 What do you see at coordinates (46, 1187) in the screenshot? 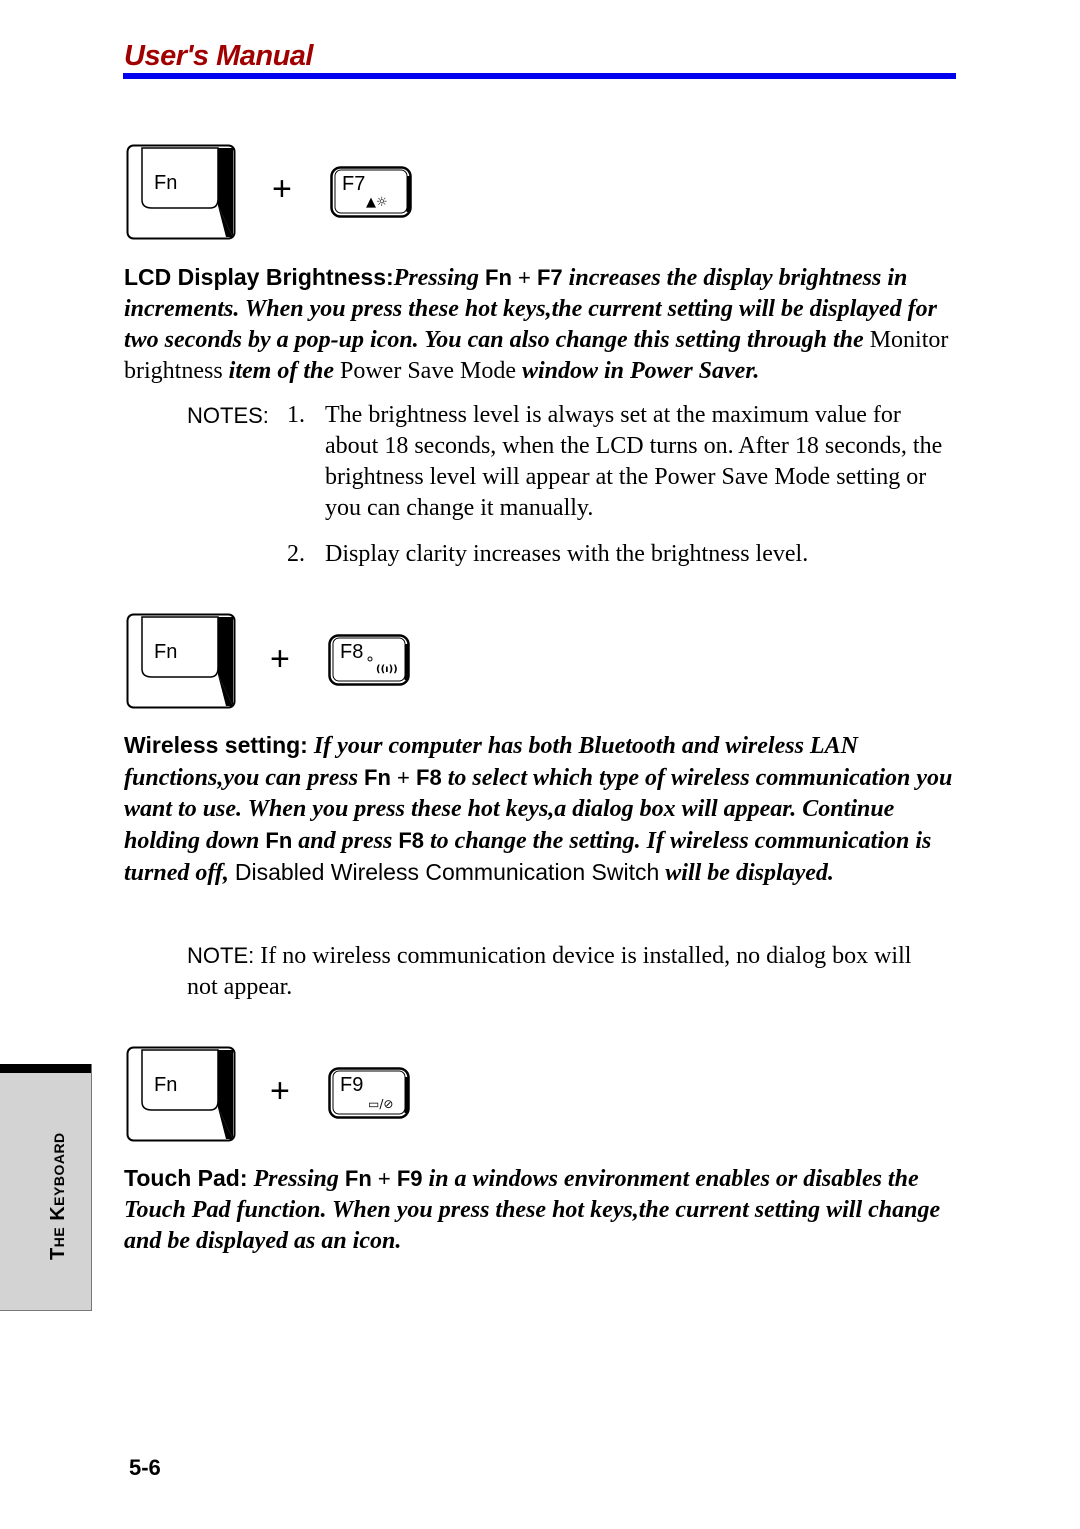
I see `chapter-side-tab: The Keyboard` at bounding box center [46, 1187].